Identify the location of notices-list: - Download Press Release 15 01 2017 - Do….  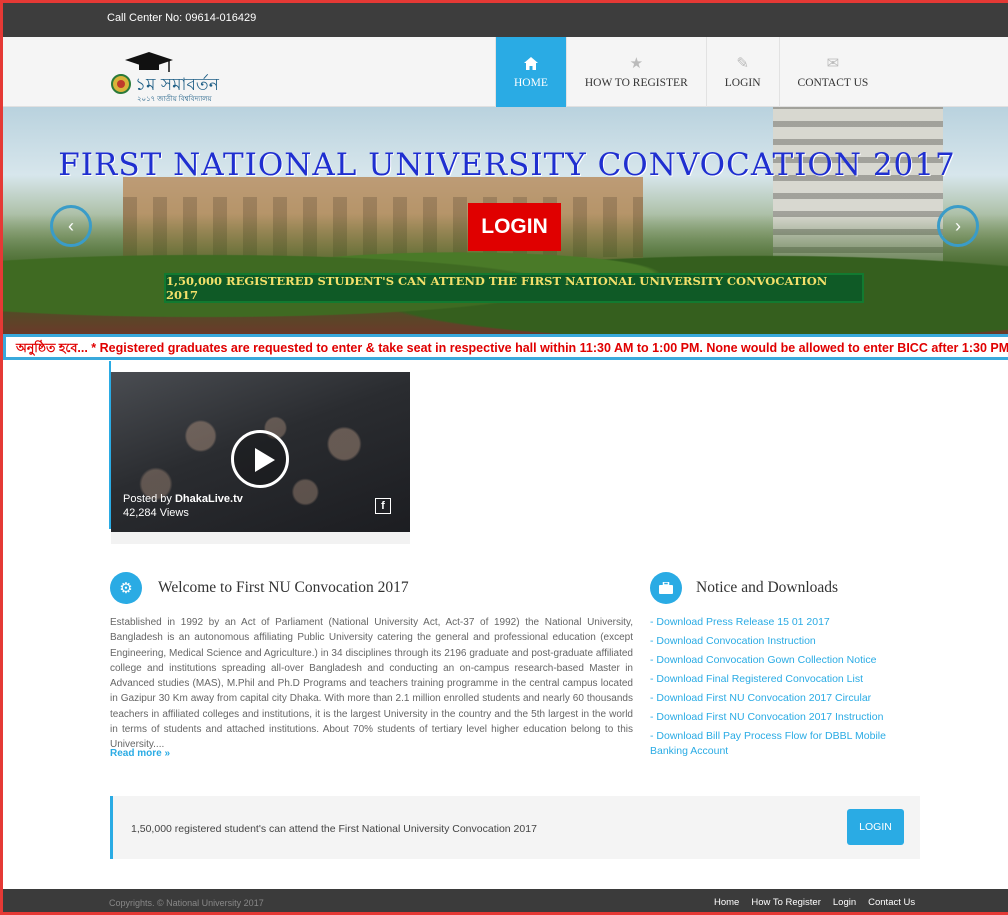
(785, 689).